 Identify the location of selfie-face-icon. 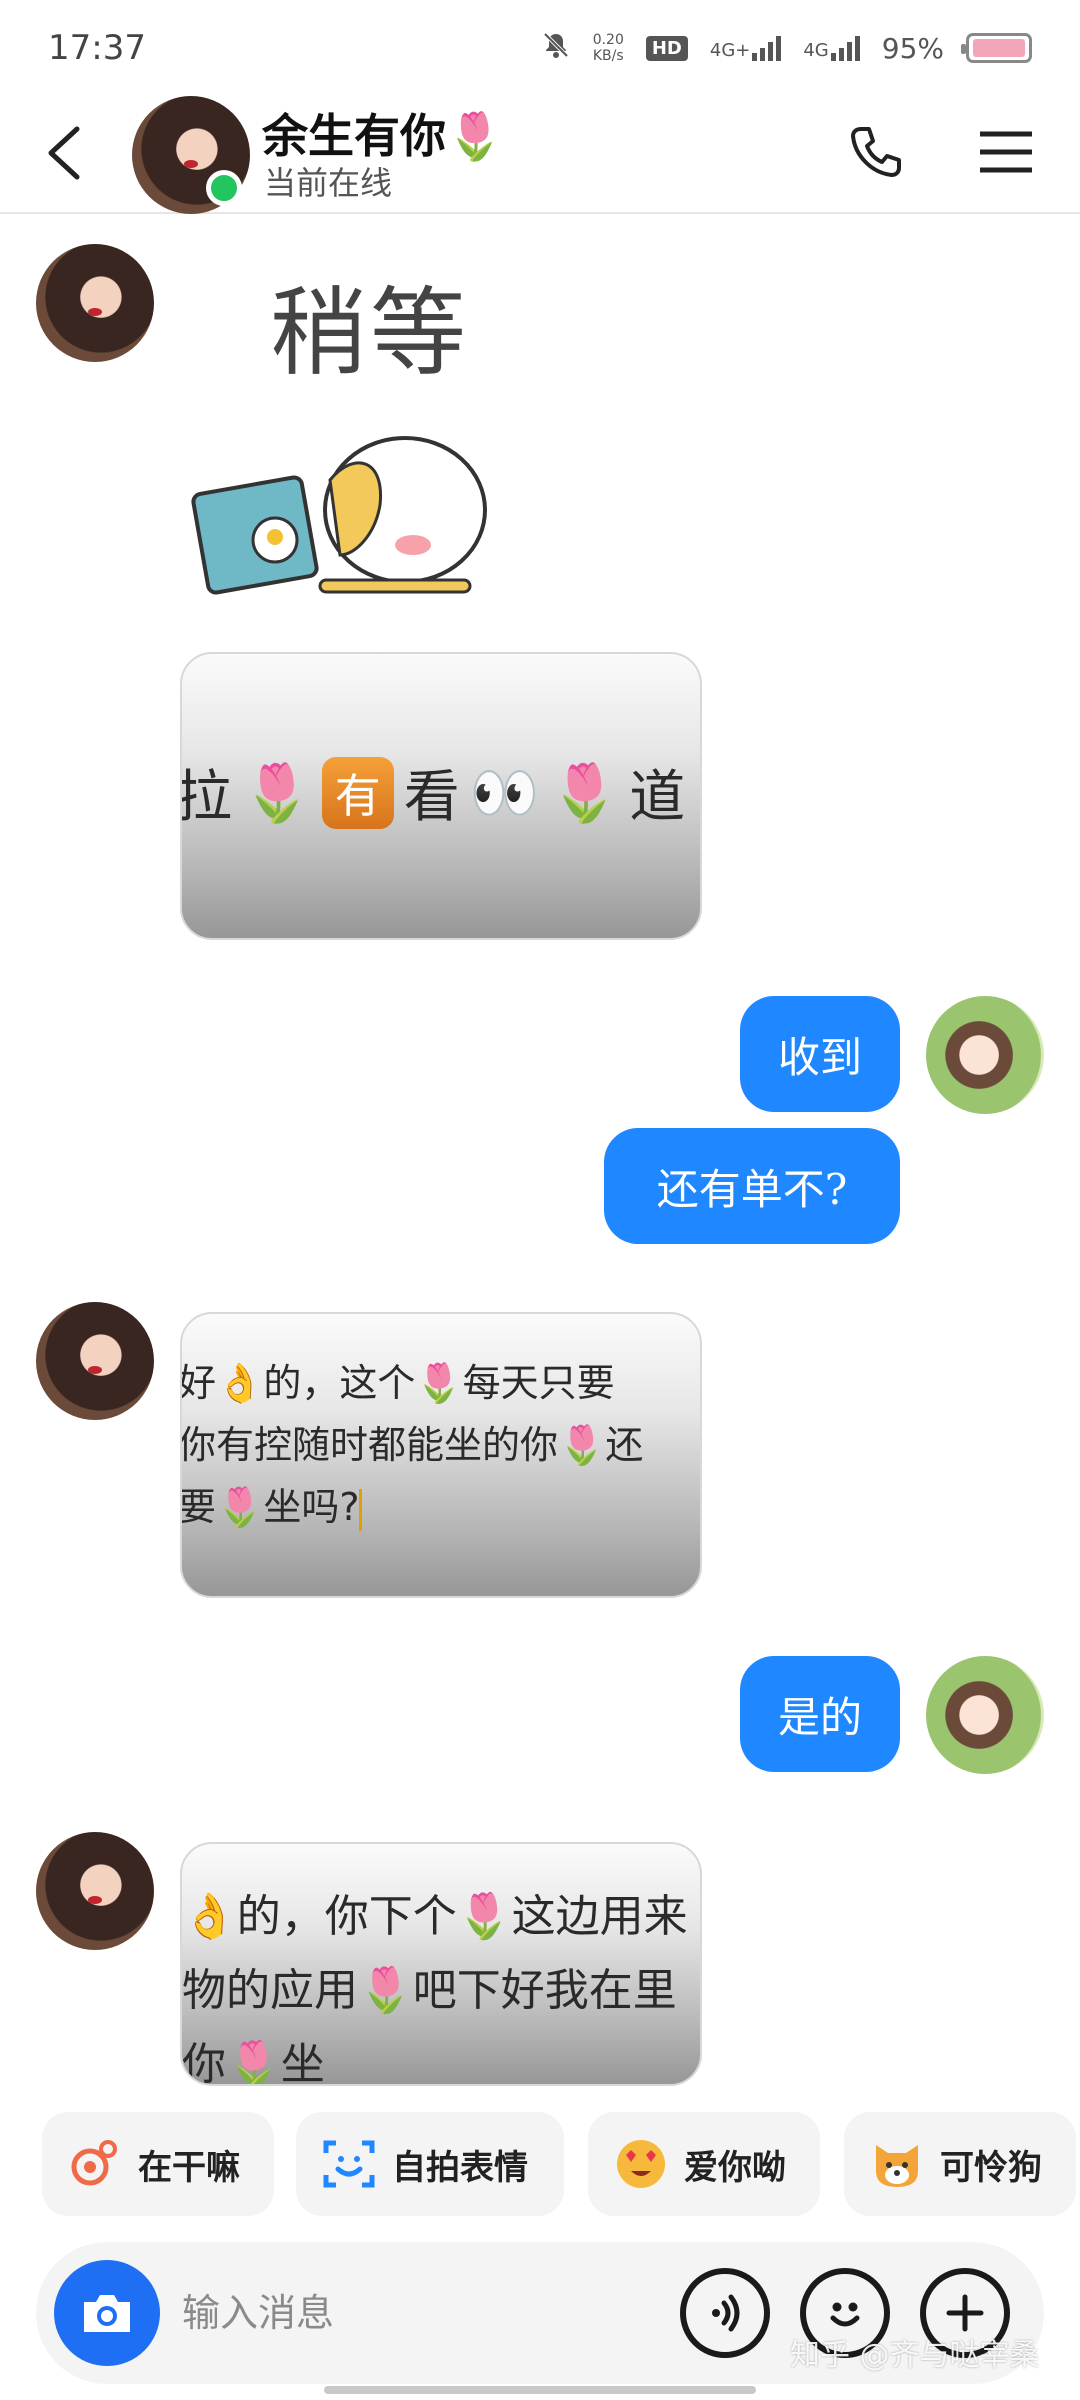
(349, 2164).